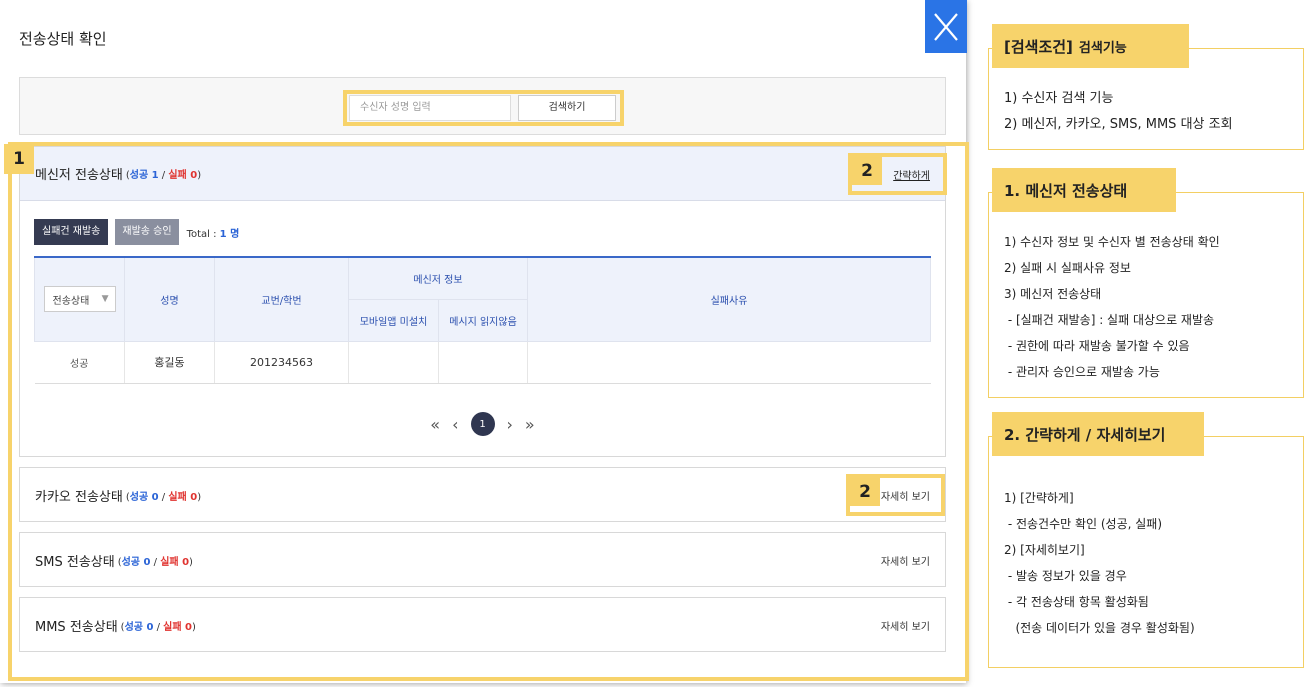 The image size is (1306, 687). Describe the element at coordinates (1090, 46) in the screenshot. I see `panel-search-title: [검색조건] 검색기능` at that location.